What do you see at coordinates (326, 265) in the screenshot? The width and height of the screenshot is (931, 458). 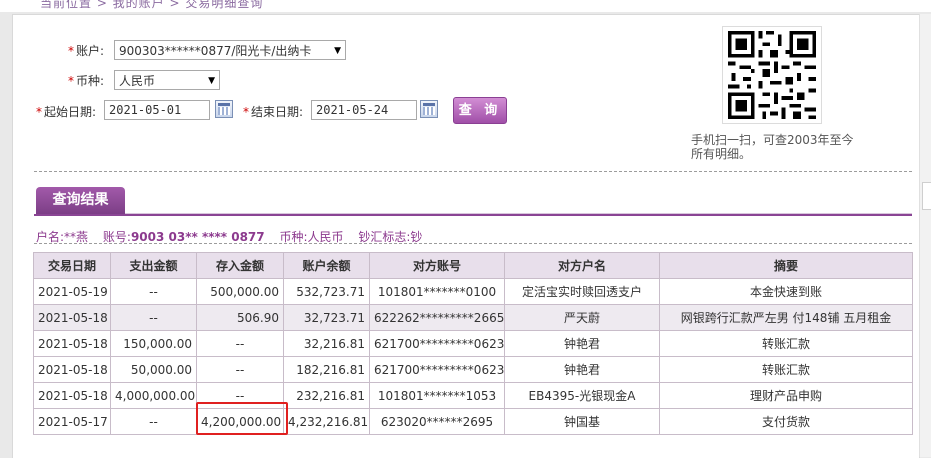 I see `column-header: 账户余额` at bounding box center [326, 265].